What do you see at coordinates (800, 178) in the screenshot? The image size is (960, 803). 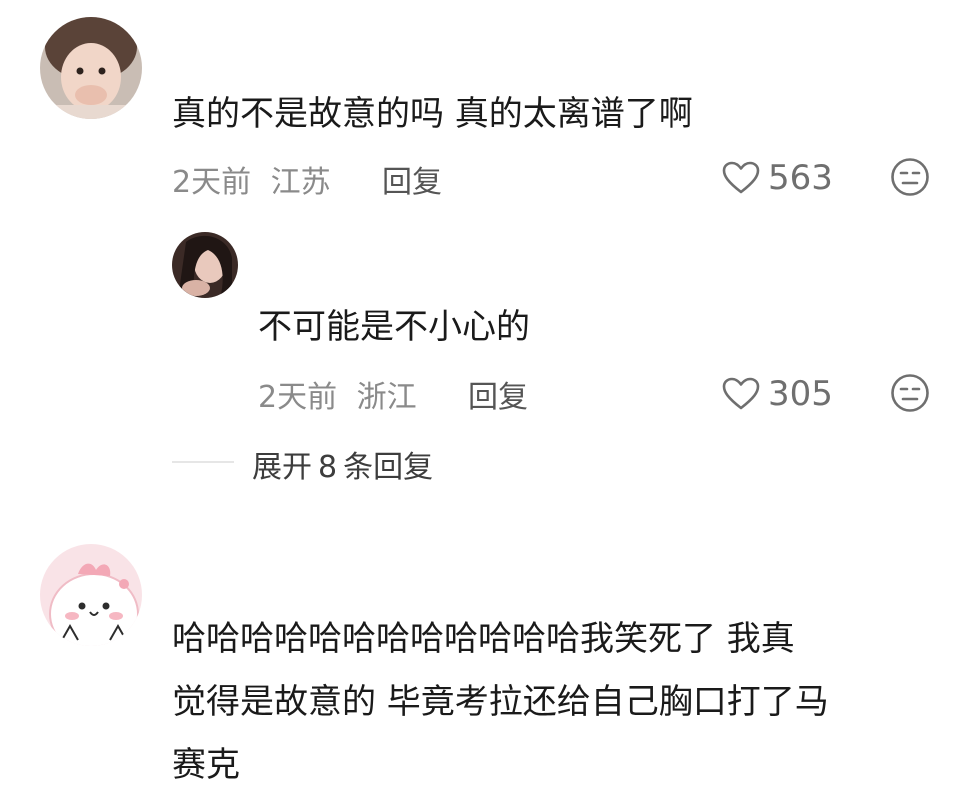 I see `like-count: 563` at bounding box center [800, 178].